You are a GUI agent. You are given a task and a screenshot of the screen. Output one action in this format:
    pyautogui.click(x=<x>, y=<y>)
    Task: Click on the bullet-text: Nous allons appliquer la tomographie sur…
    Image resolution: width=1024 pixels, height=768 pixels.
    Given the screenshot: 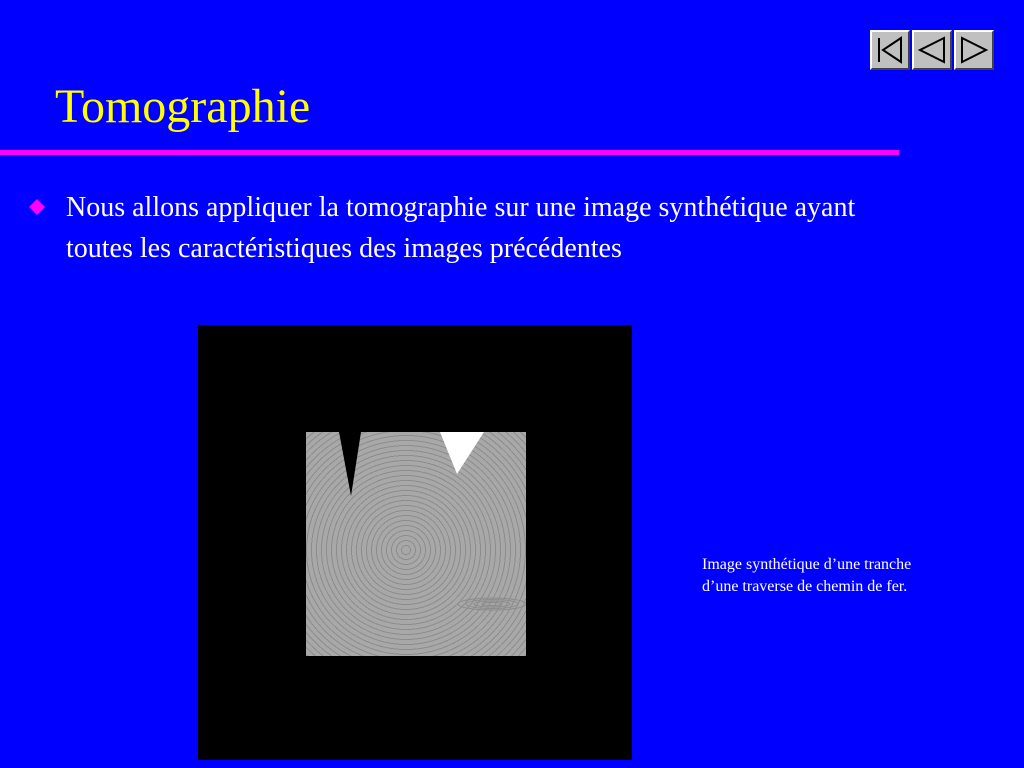 What is the action you would take?
    pyautogui.click(x=461, y=228)
    